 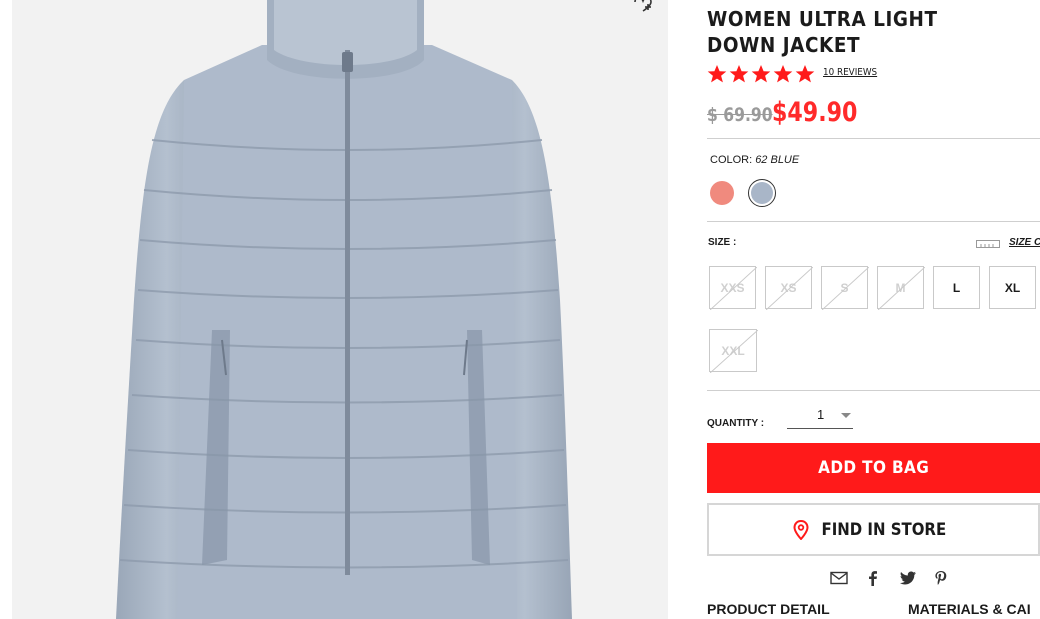 I want to click on size-option-xs: XS, so click(x=789, y=288).